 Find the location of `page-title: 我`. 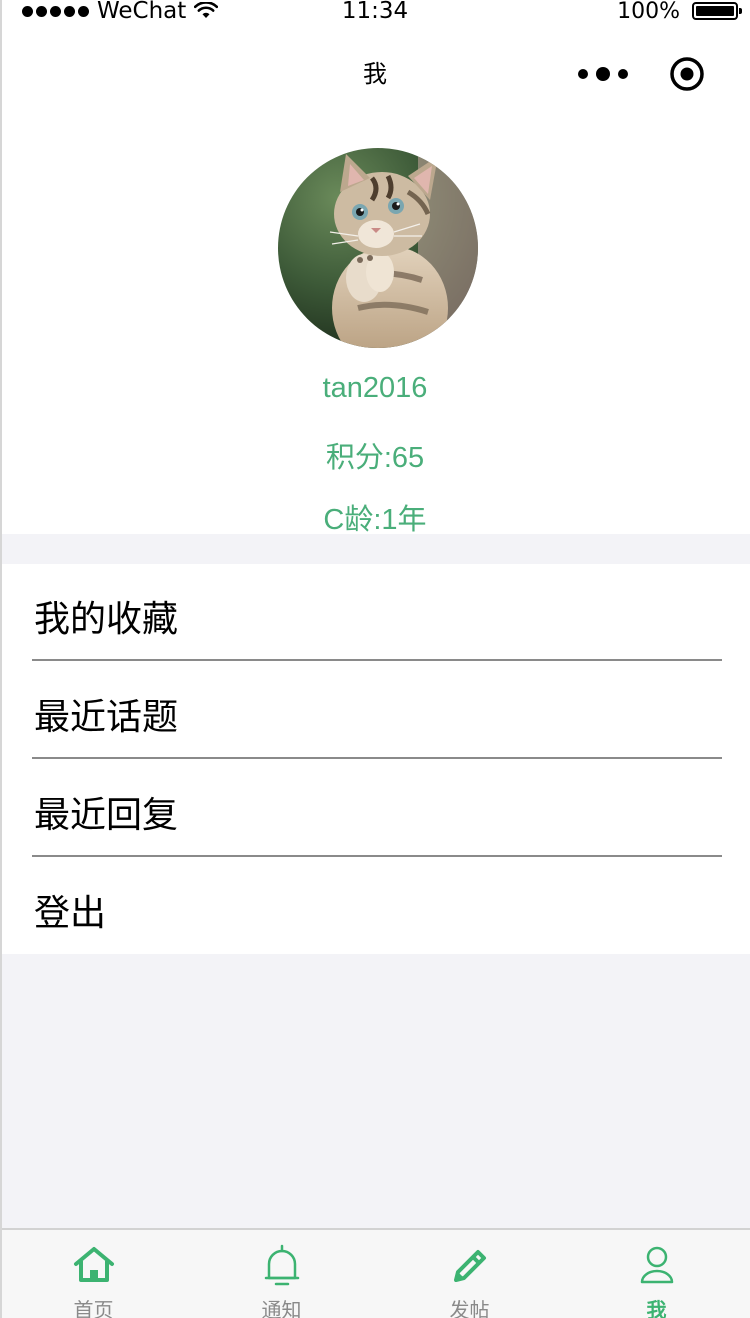

page-title: 我 is located at coordinates (375, 74).